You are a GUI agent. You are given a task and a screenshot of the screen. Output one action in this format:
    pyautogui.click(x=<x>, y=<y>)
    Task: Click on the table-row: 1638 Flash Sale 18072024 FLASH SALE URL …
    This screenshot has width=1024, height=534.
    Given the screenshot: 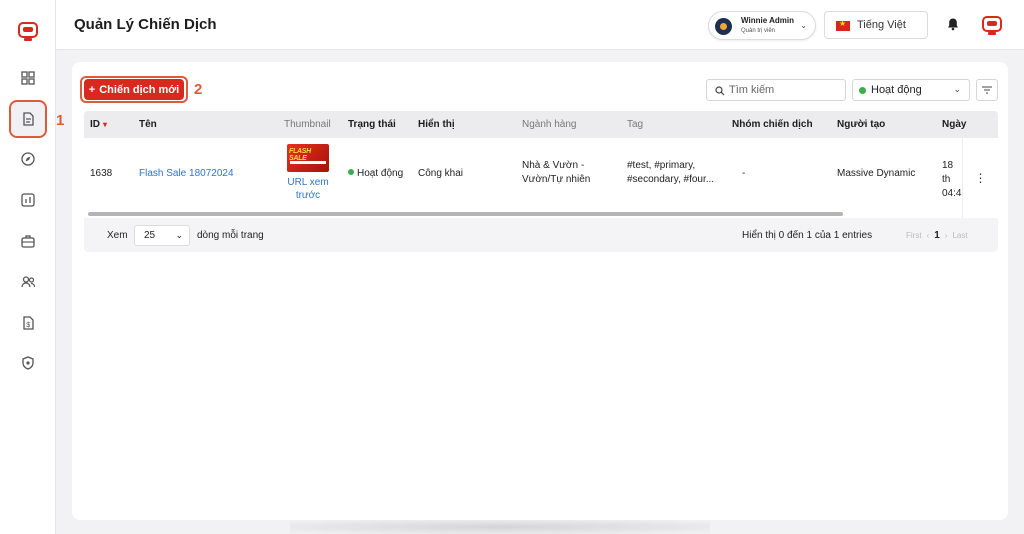 What is the action you would take?
    pyautogui.click(x=541, y=178)
    